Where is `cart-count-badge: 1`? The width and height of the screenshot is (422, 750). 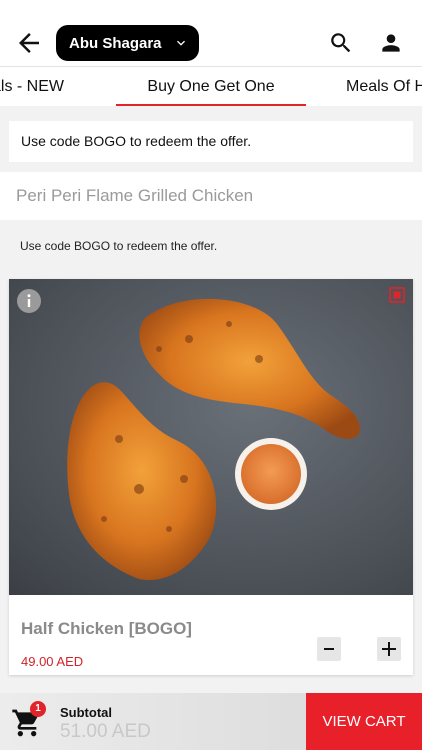 cart-count-badge: 1 is located at coordinates (38, 709).